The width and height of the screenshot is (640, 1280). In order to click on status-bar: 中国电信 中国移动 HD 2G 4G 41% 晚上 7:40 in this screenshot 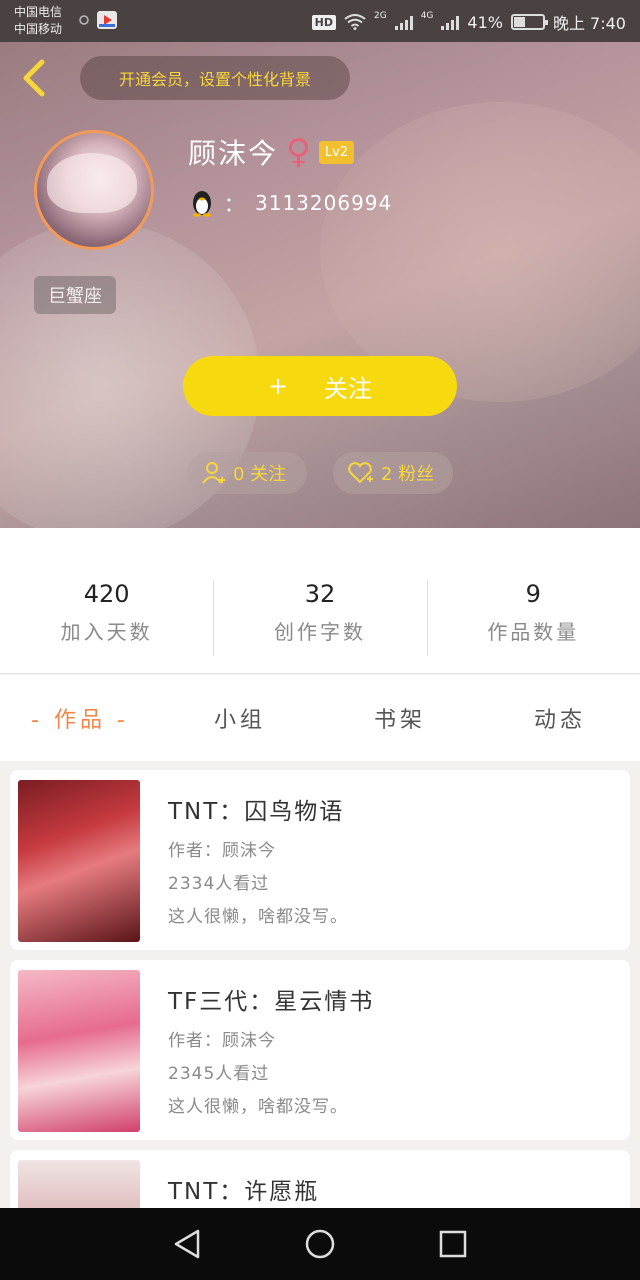, I will do `click(320, 21)`.